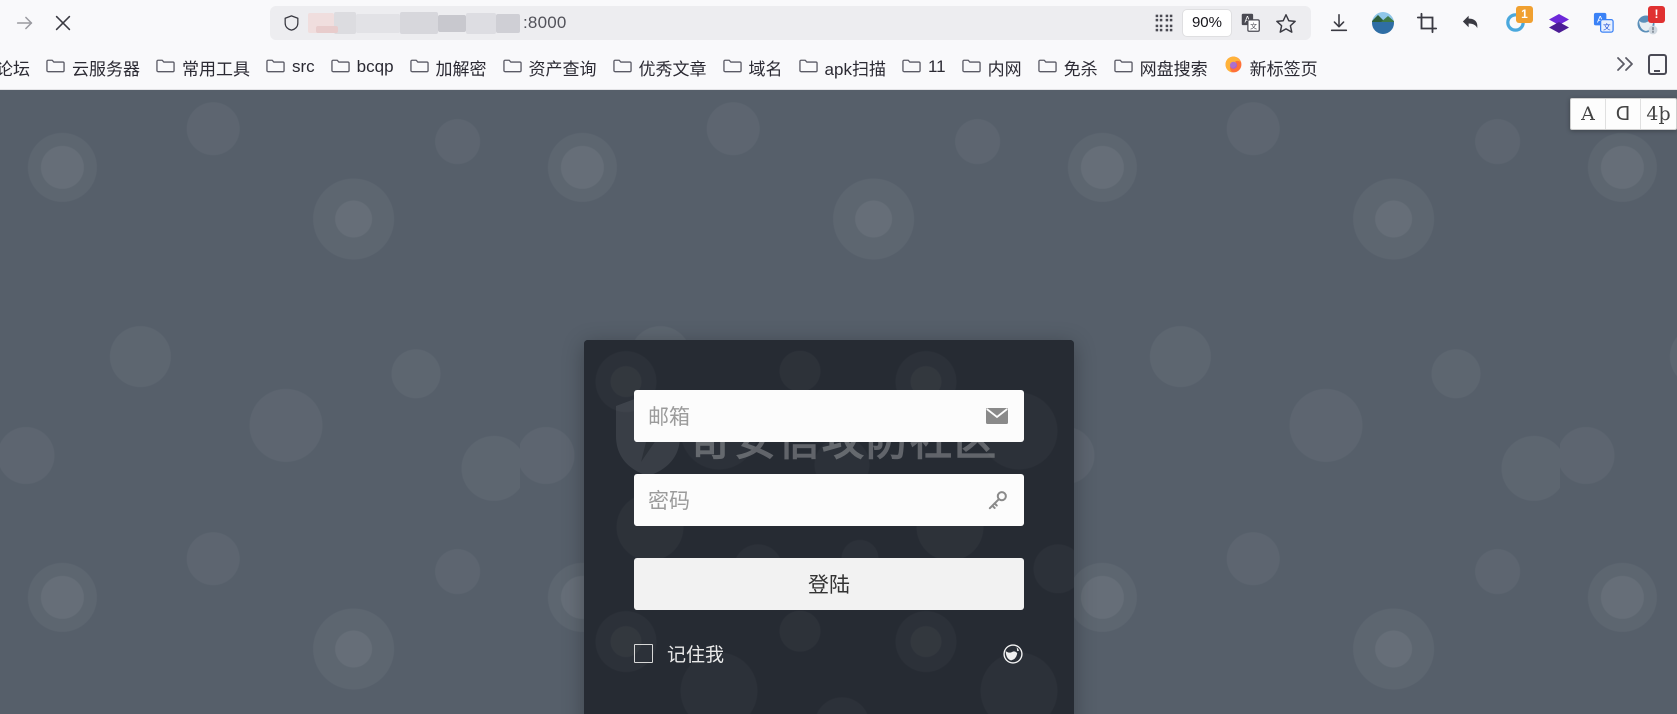 The height and width of the screenshot is (714, 1677). I want to click on envelope-icon, so click(997, 416).